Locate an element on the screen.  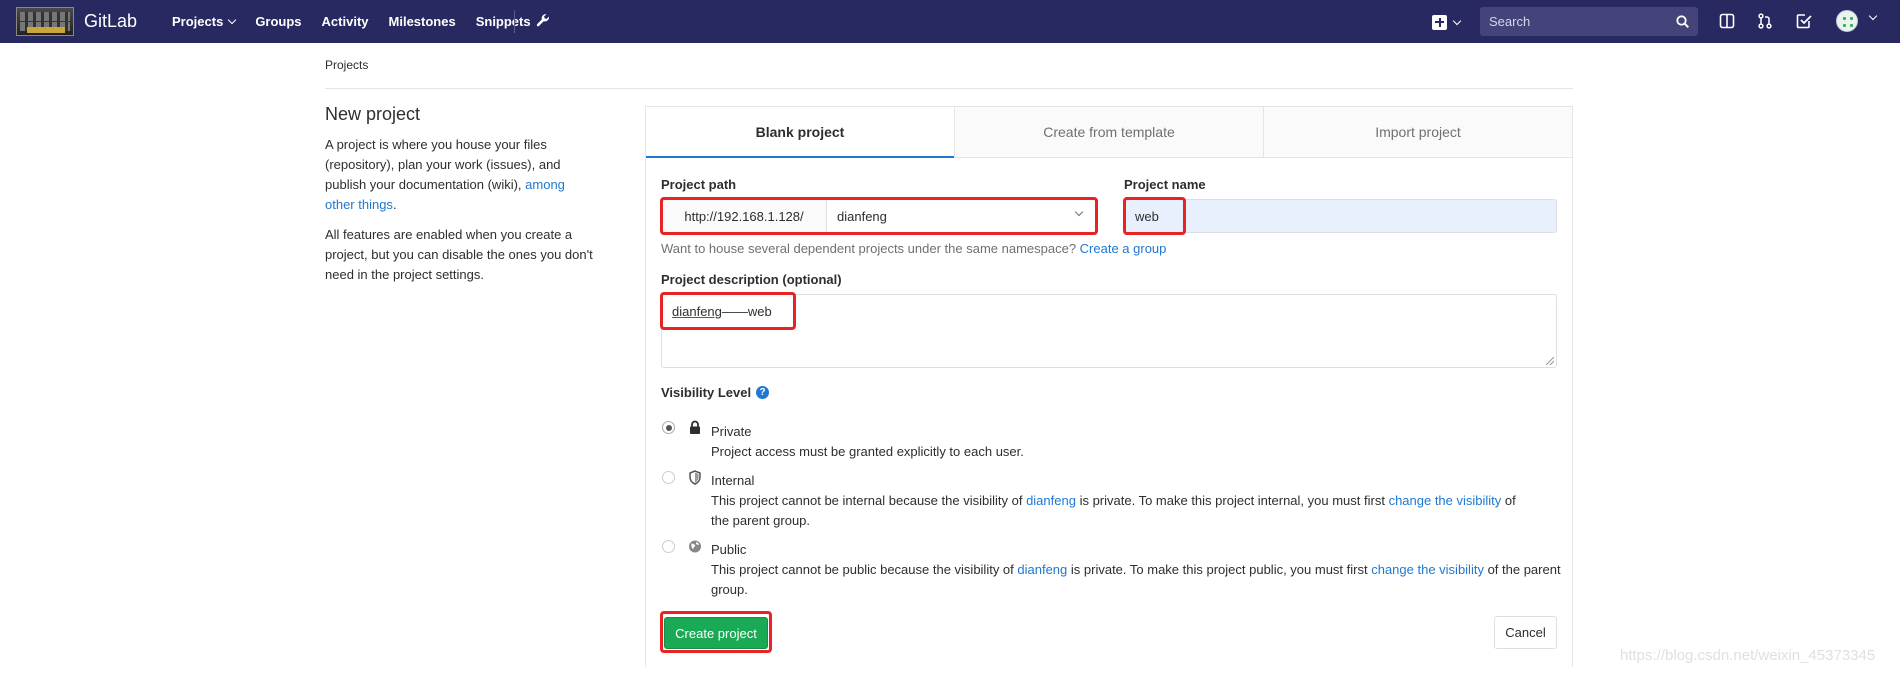
gitlab-brand: GitLab is located at coordinates (110, 21).